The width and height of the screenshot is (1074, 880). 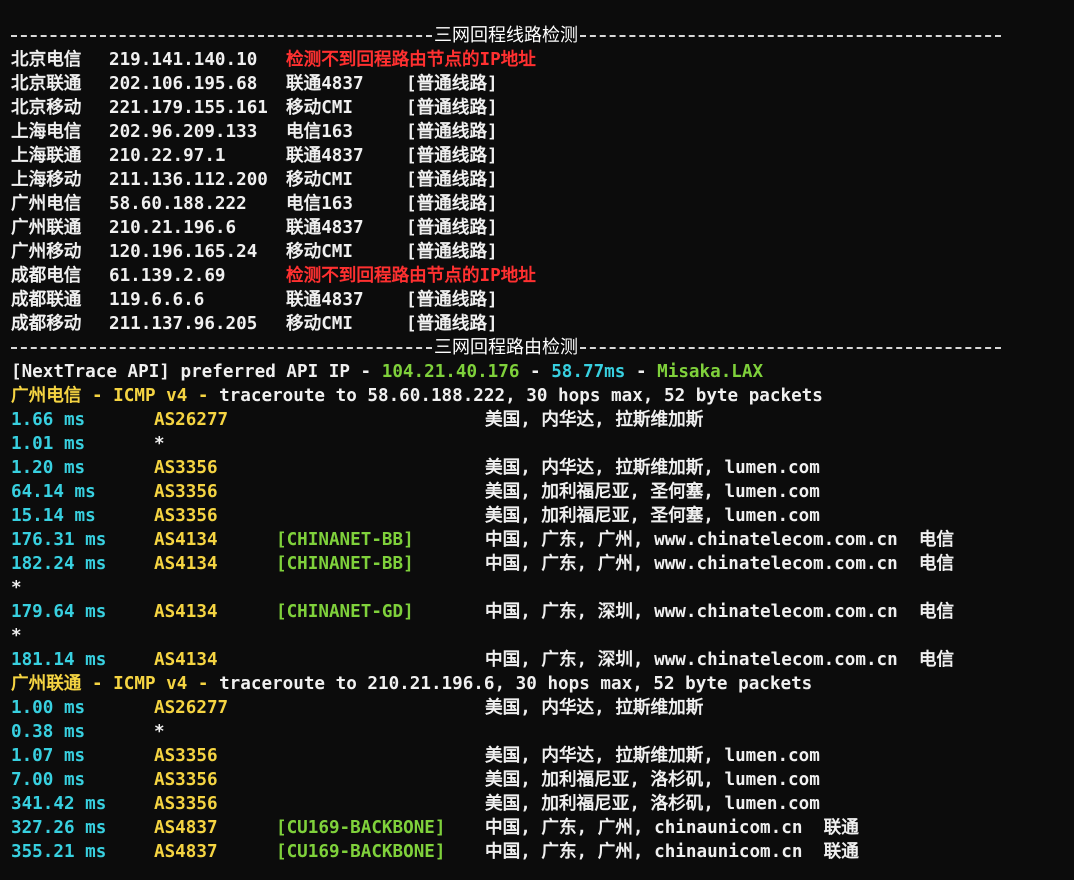 What do you see at coordinates (542, 132) in the screenshot?
I see `route-row: 上海电信 202.96.209.133 电信163 [普通线路]` at bounding box center [542, 132].